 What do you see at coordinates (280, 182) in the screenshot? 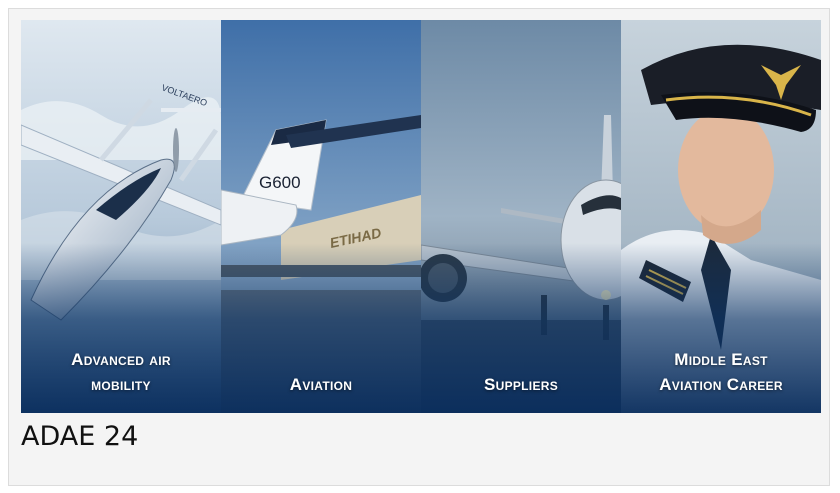
I see `tail-text: G600` at bounding box center [280, 182].